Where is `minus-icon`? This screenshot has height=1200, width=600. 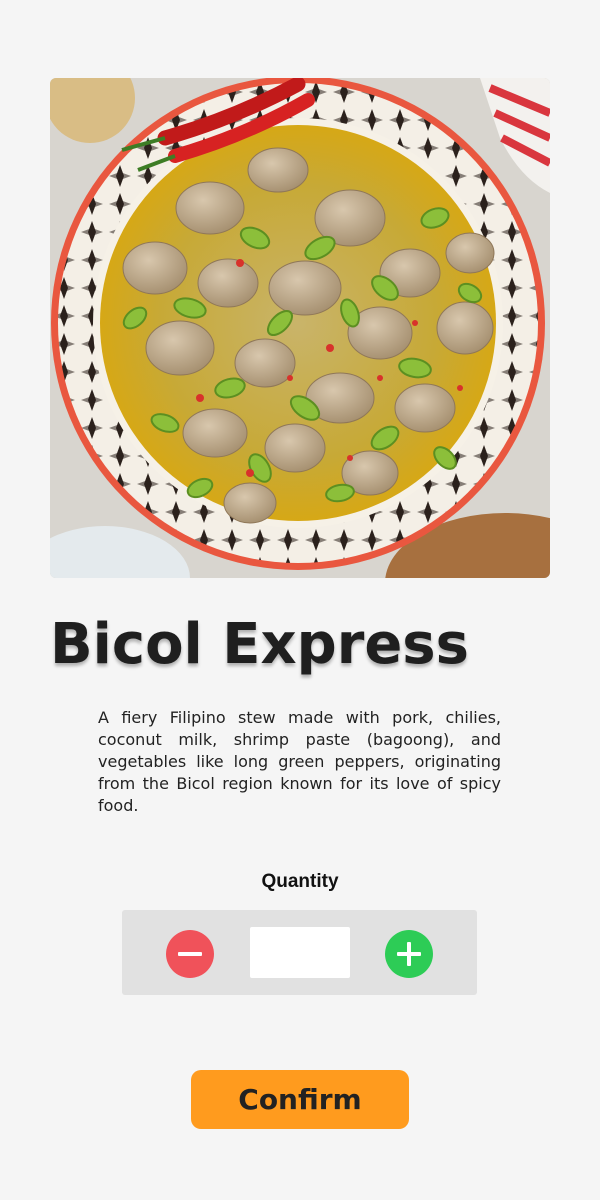 minus-icon is located at coordinates (190, 954).